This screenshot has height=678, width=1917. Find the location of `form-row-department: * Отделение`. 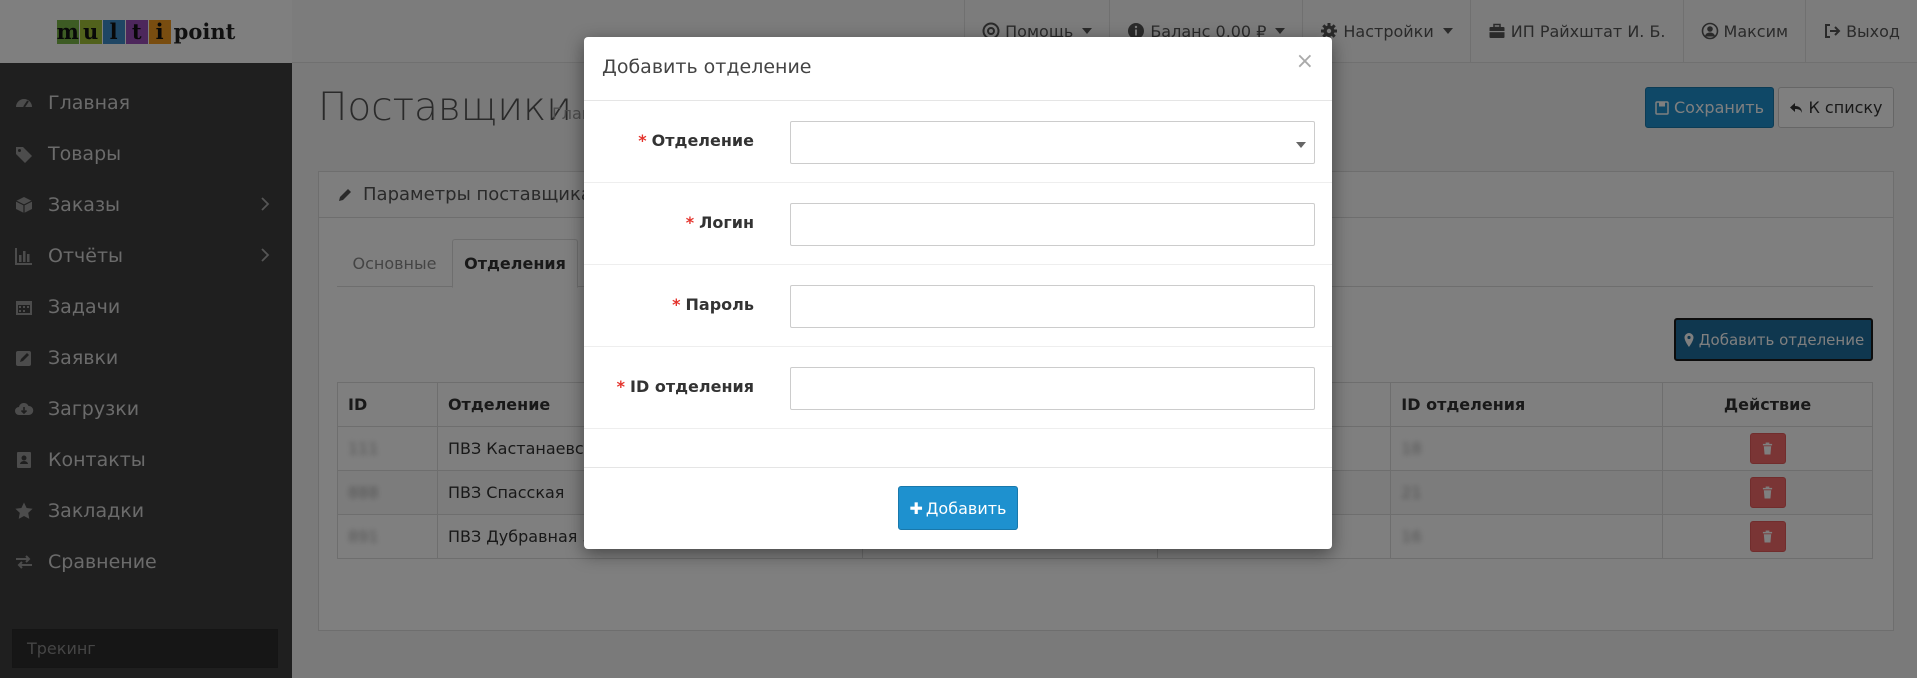

form-row-department: * Отделение is located at coordinates (958, 142).